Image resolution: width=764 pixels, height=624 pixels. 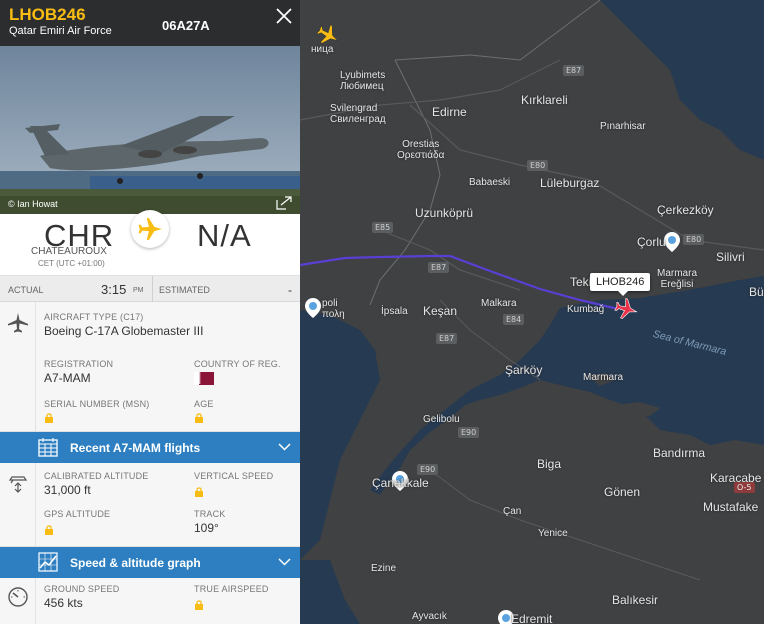 What do you see at coordinates (731, 507) in the screenshot?
I see `map-label: Mustafake` at bounding box center [731, 507].